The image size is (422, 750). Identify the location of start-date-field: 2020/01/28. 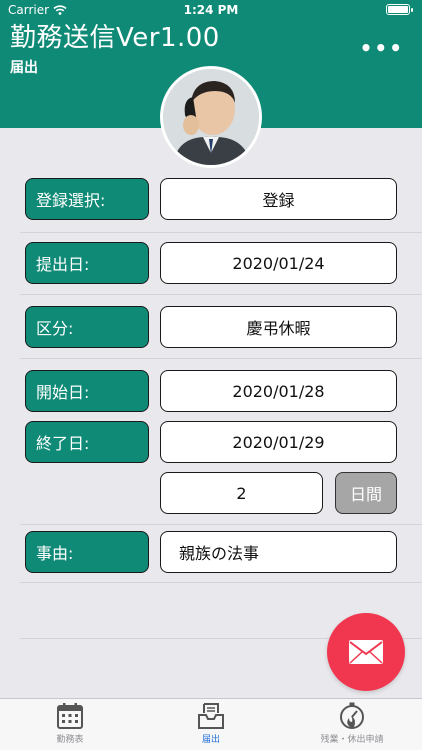
(278, 391).